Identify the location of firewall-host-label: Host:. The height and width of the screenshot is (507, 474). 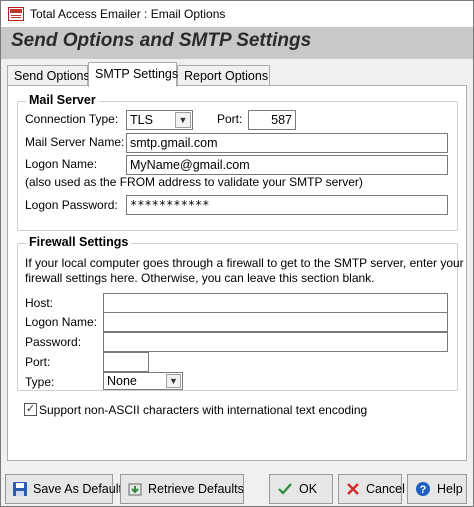
(39, 303).